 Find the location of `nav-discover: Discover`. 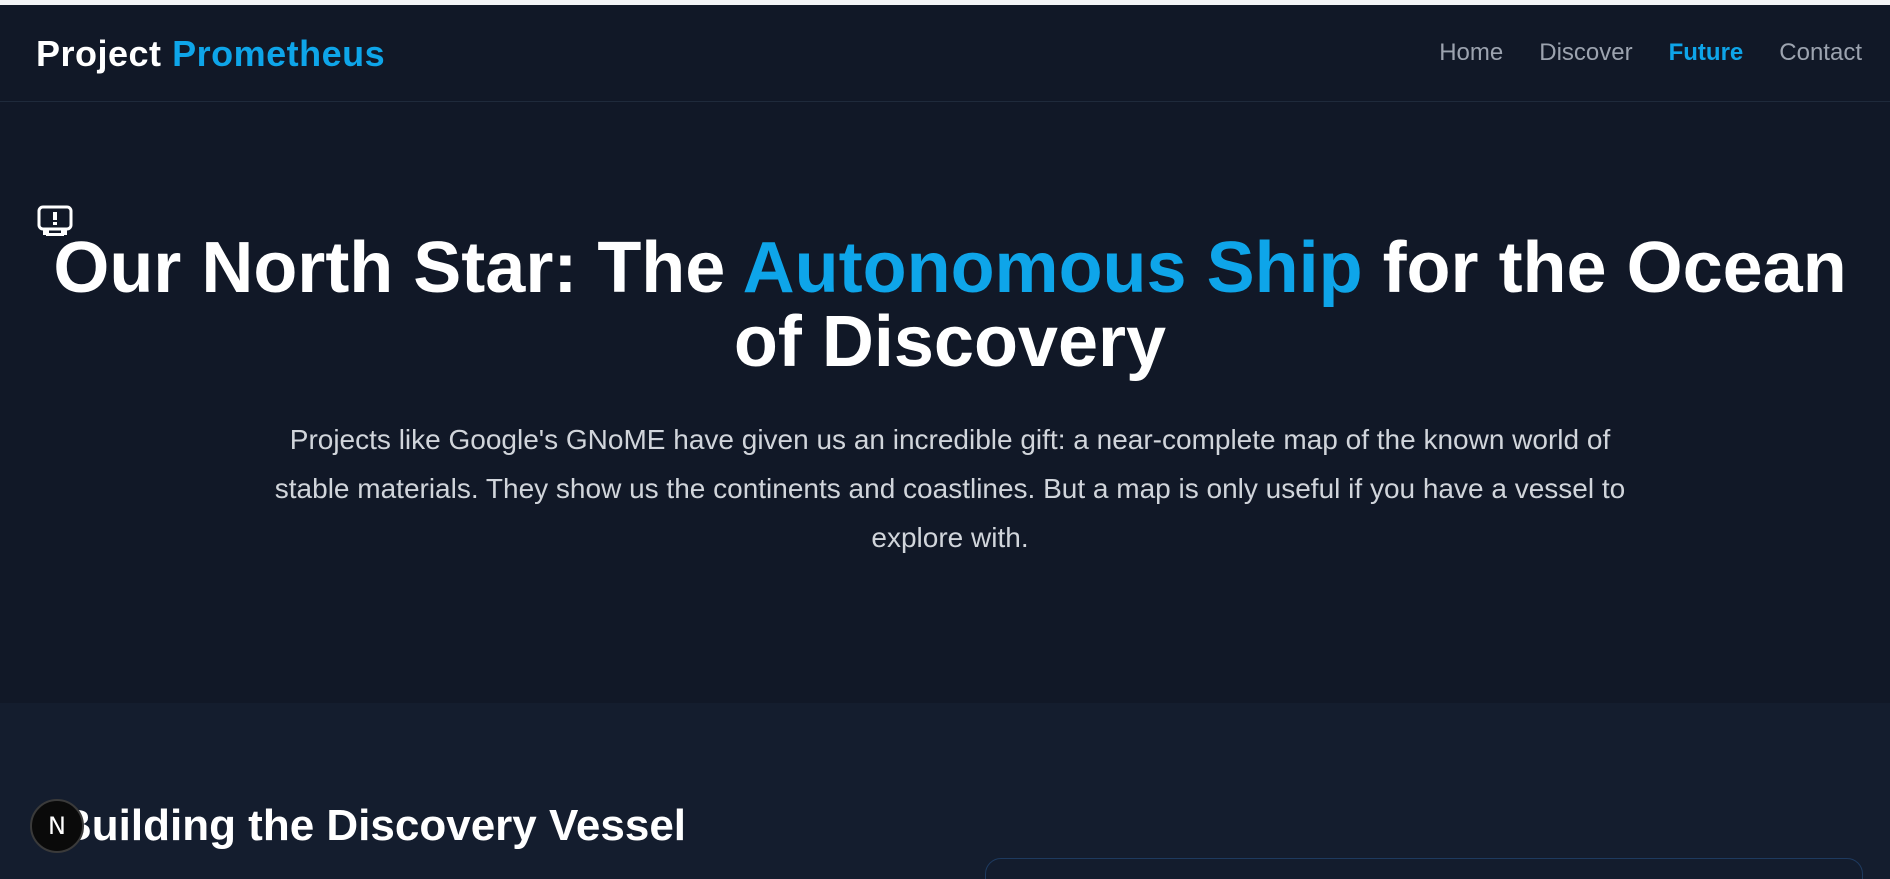

nav-discover: Discover is located at coordinates (1585, 53).